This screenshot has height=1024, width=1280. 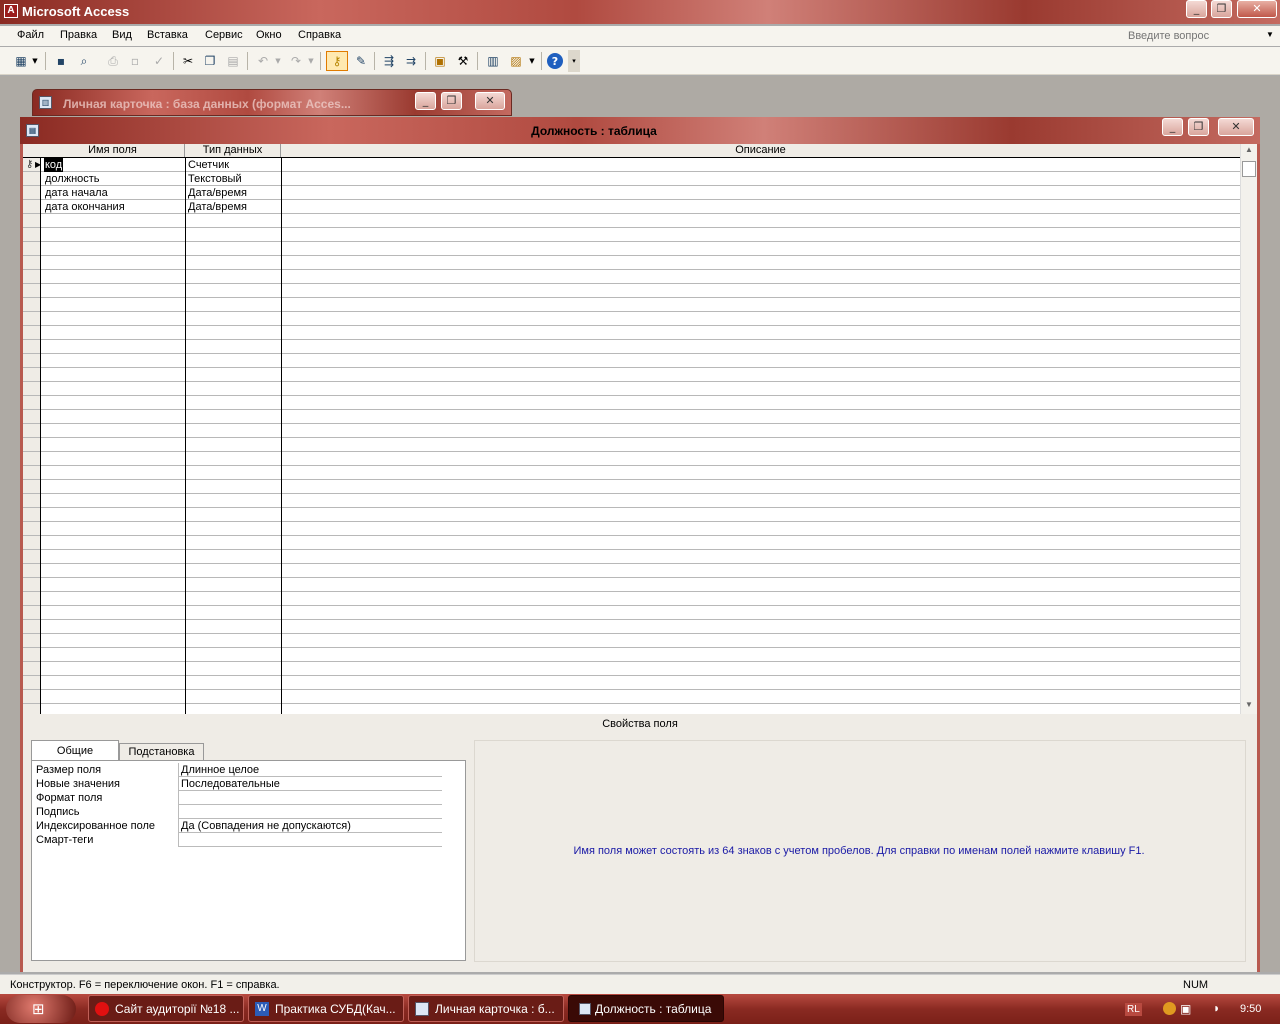 What do you see at coordinates (1196, 9) in the screenshot?
I see `app-minimize-button: _` at bounding box center [1196, 9].